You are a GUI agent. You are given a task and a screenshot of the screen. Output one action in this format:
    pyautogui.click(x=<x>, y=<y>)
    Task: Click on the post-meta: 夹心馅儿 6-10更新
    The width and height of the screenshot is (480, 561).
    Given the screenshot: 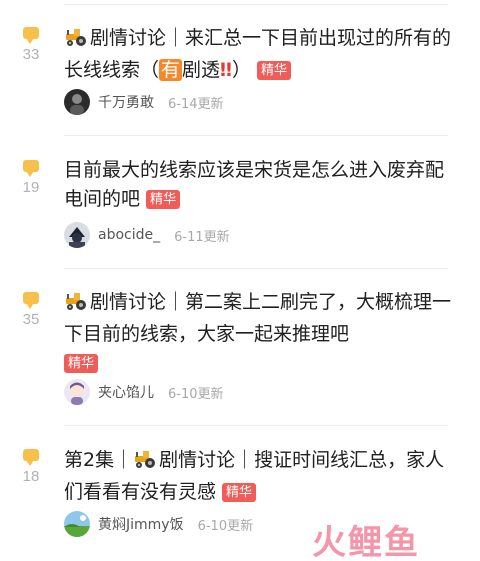 What is the action you would take?
    pyautogui.click(x=144, y=392)
    